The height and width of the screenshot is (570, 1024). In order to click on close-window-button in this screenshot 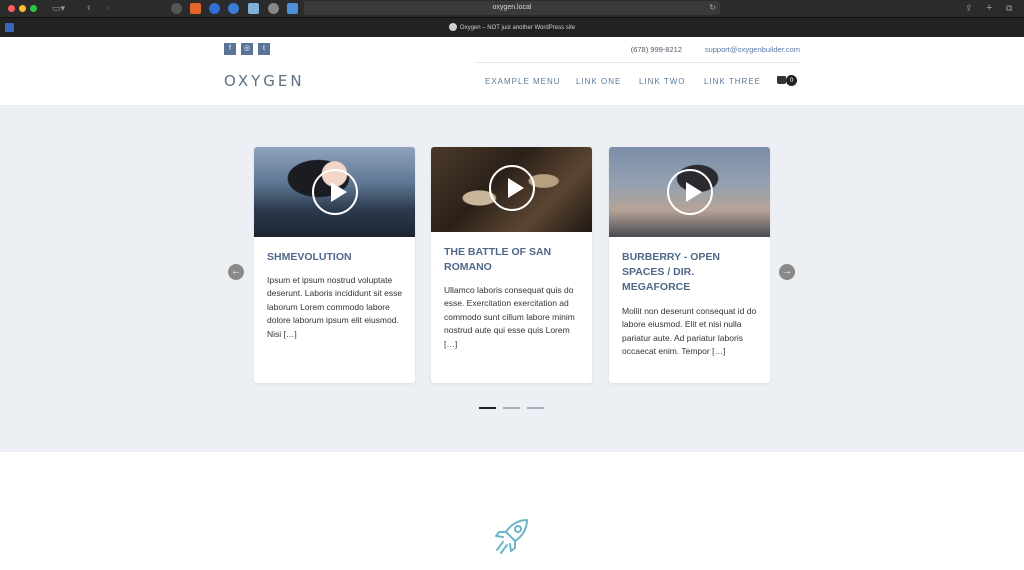, I will do `click(11, 8)`.